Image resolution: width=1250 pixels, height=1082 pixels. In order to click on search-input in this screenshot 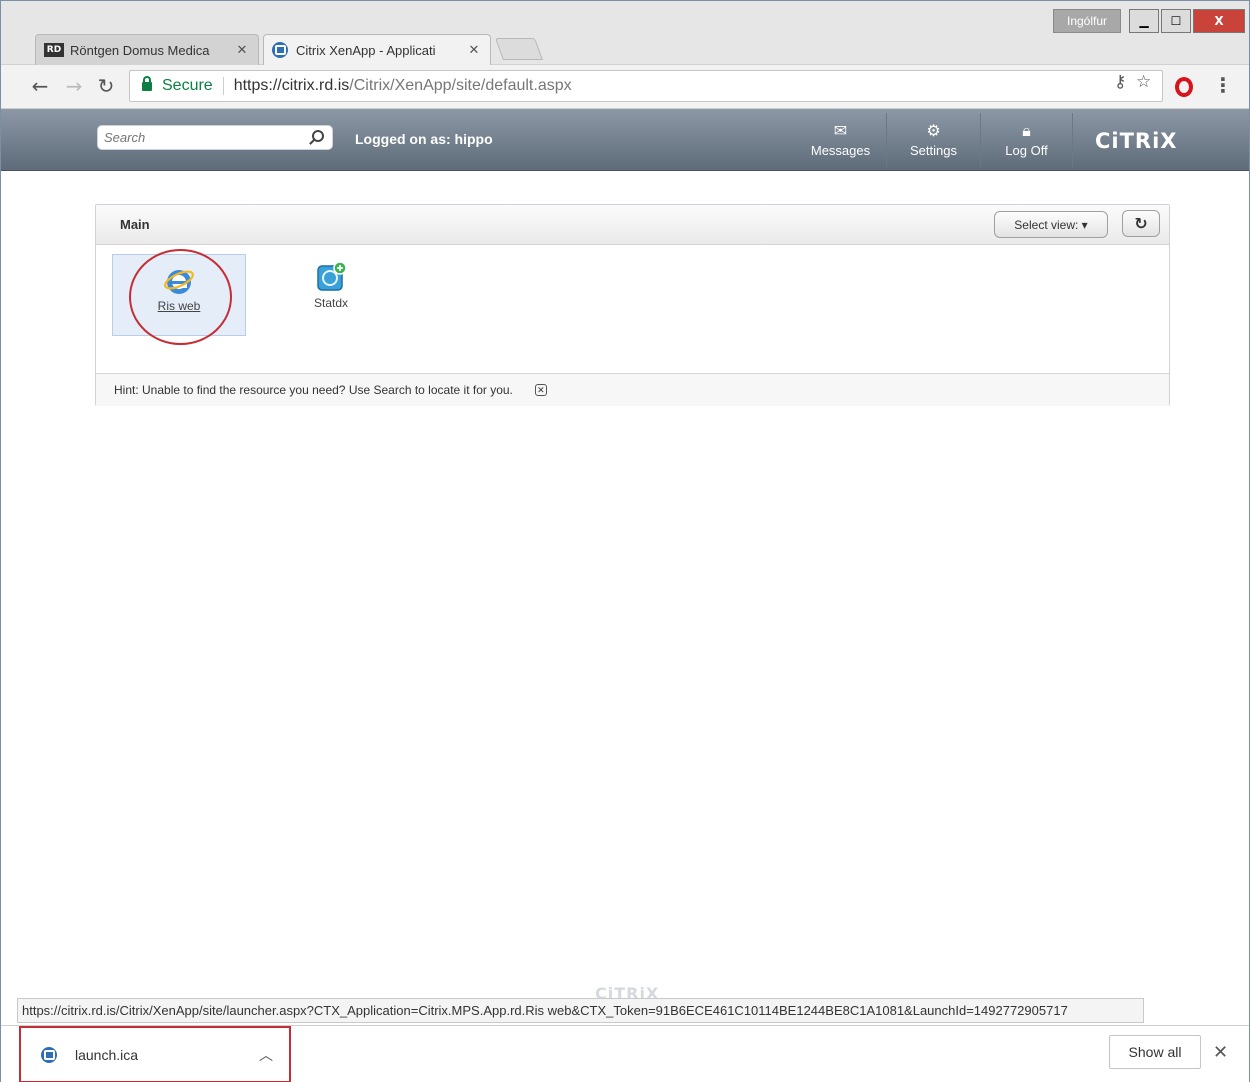, I will do `click(204, 137)`.